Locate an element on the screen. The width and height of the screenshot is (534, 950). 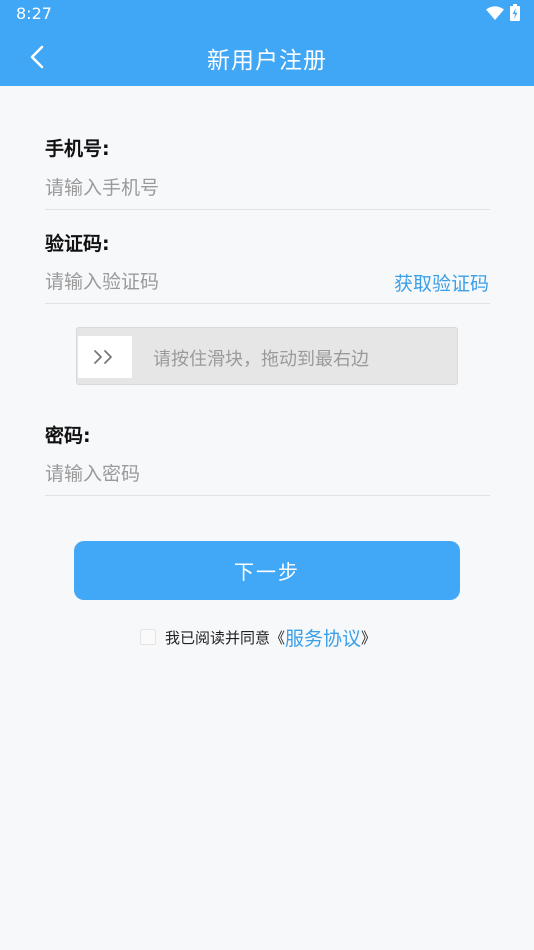
next-button: 下一步 is located at coordinates (267, 570).